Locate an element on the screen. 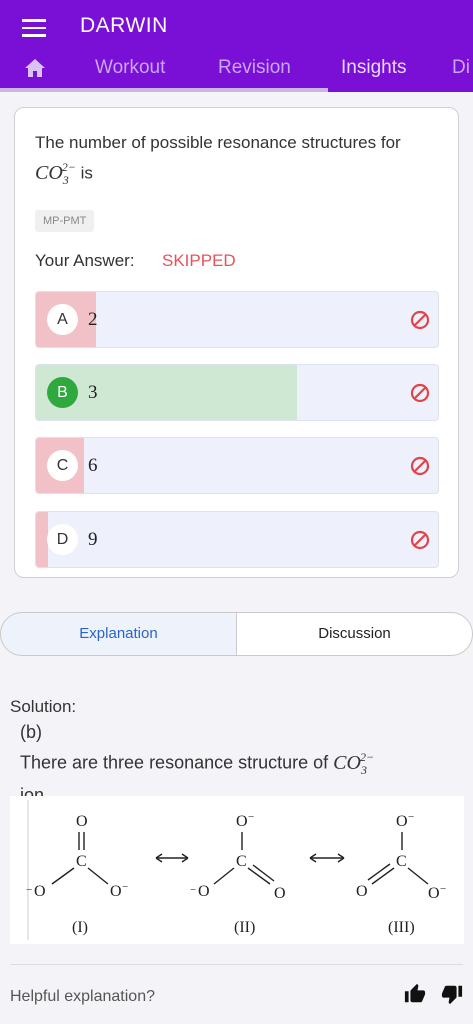 The height and width of the screenshot is (1024, 473). solution-formula: CO32− is located at coordinates (354, 763).